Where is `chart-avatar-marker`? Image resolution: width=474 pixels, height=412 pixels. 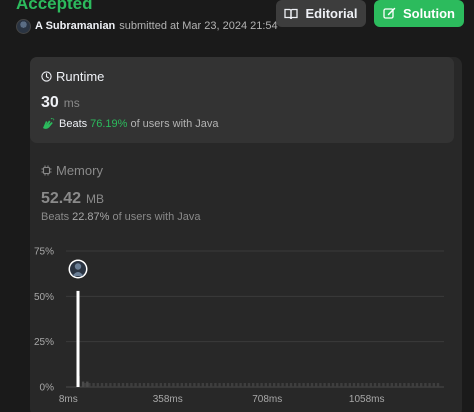 chart-avatar-marker is located at coordinates (78, 269).